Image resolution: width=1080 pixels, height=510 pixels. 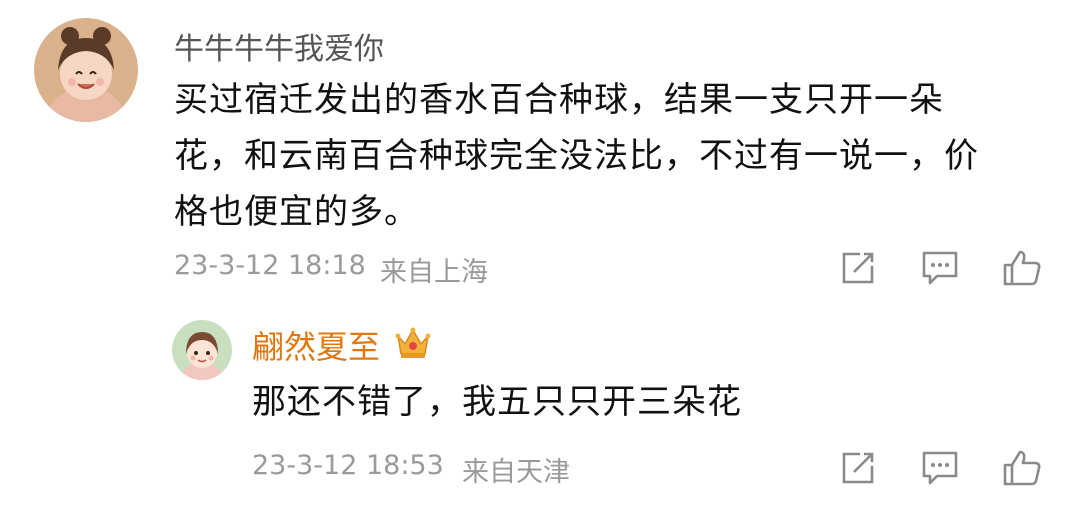 What do you see at coordinates (86, 70) in the screenshot?
I see `comment-avatar` at bounding box center [86, 70].